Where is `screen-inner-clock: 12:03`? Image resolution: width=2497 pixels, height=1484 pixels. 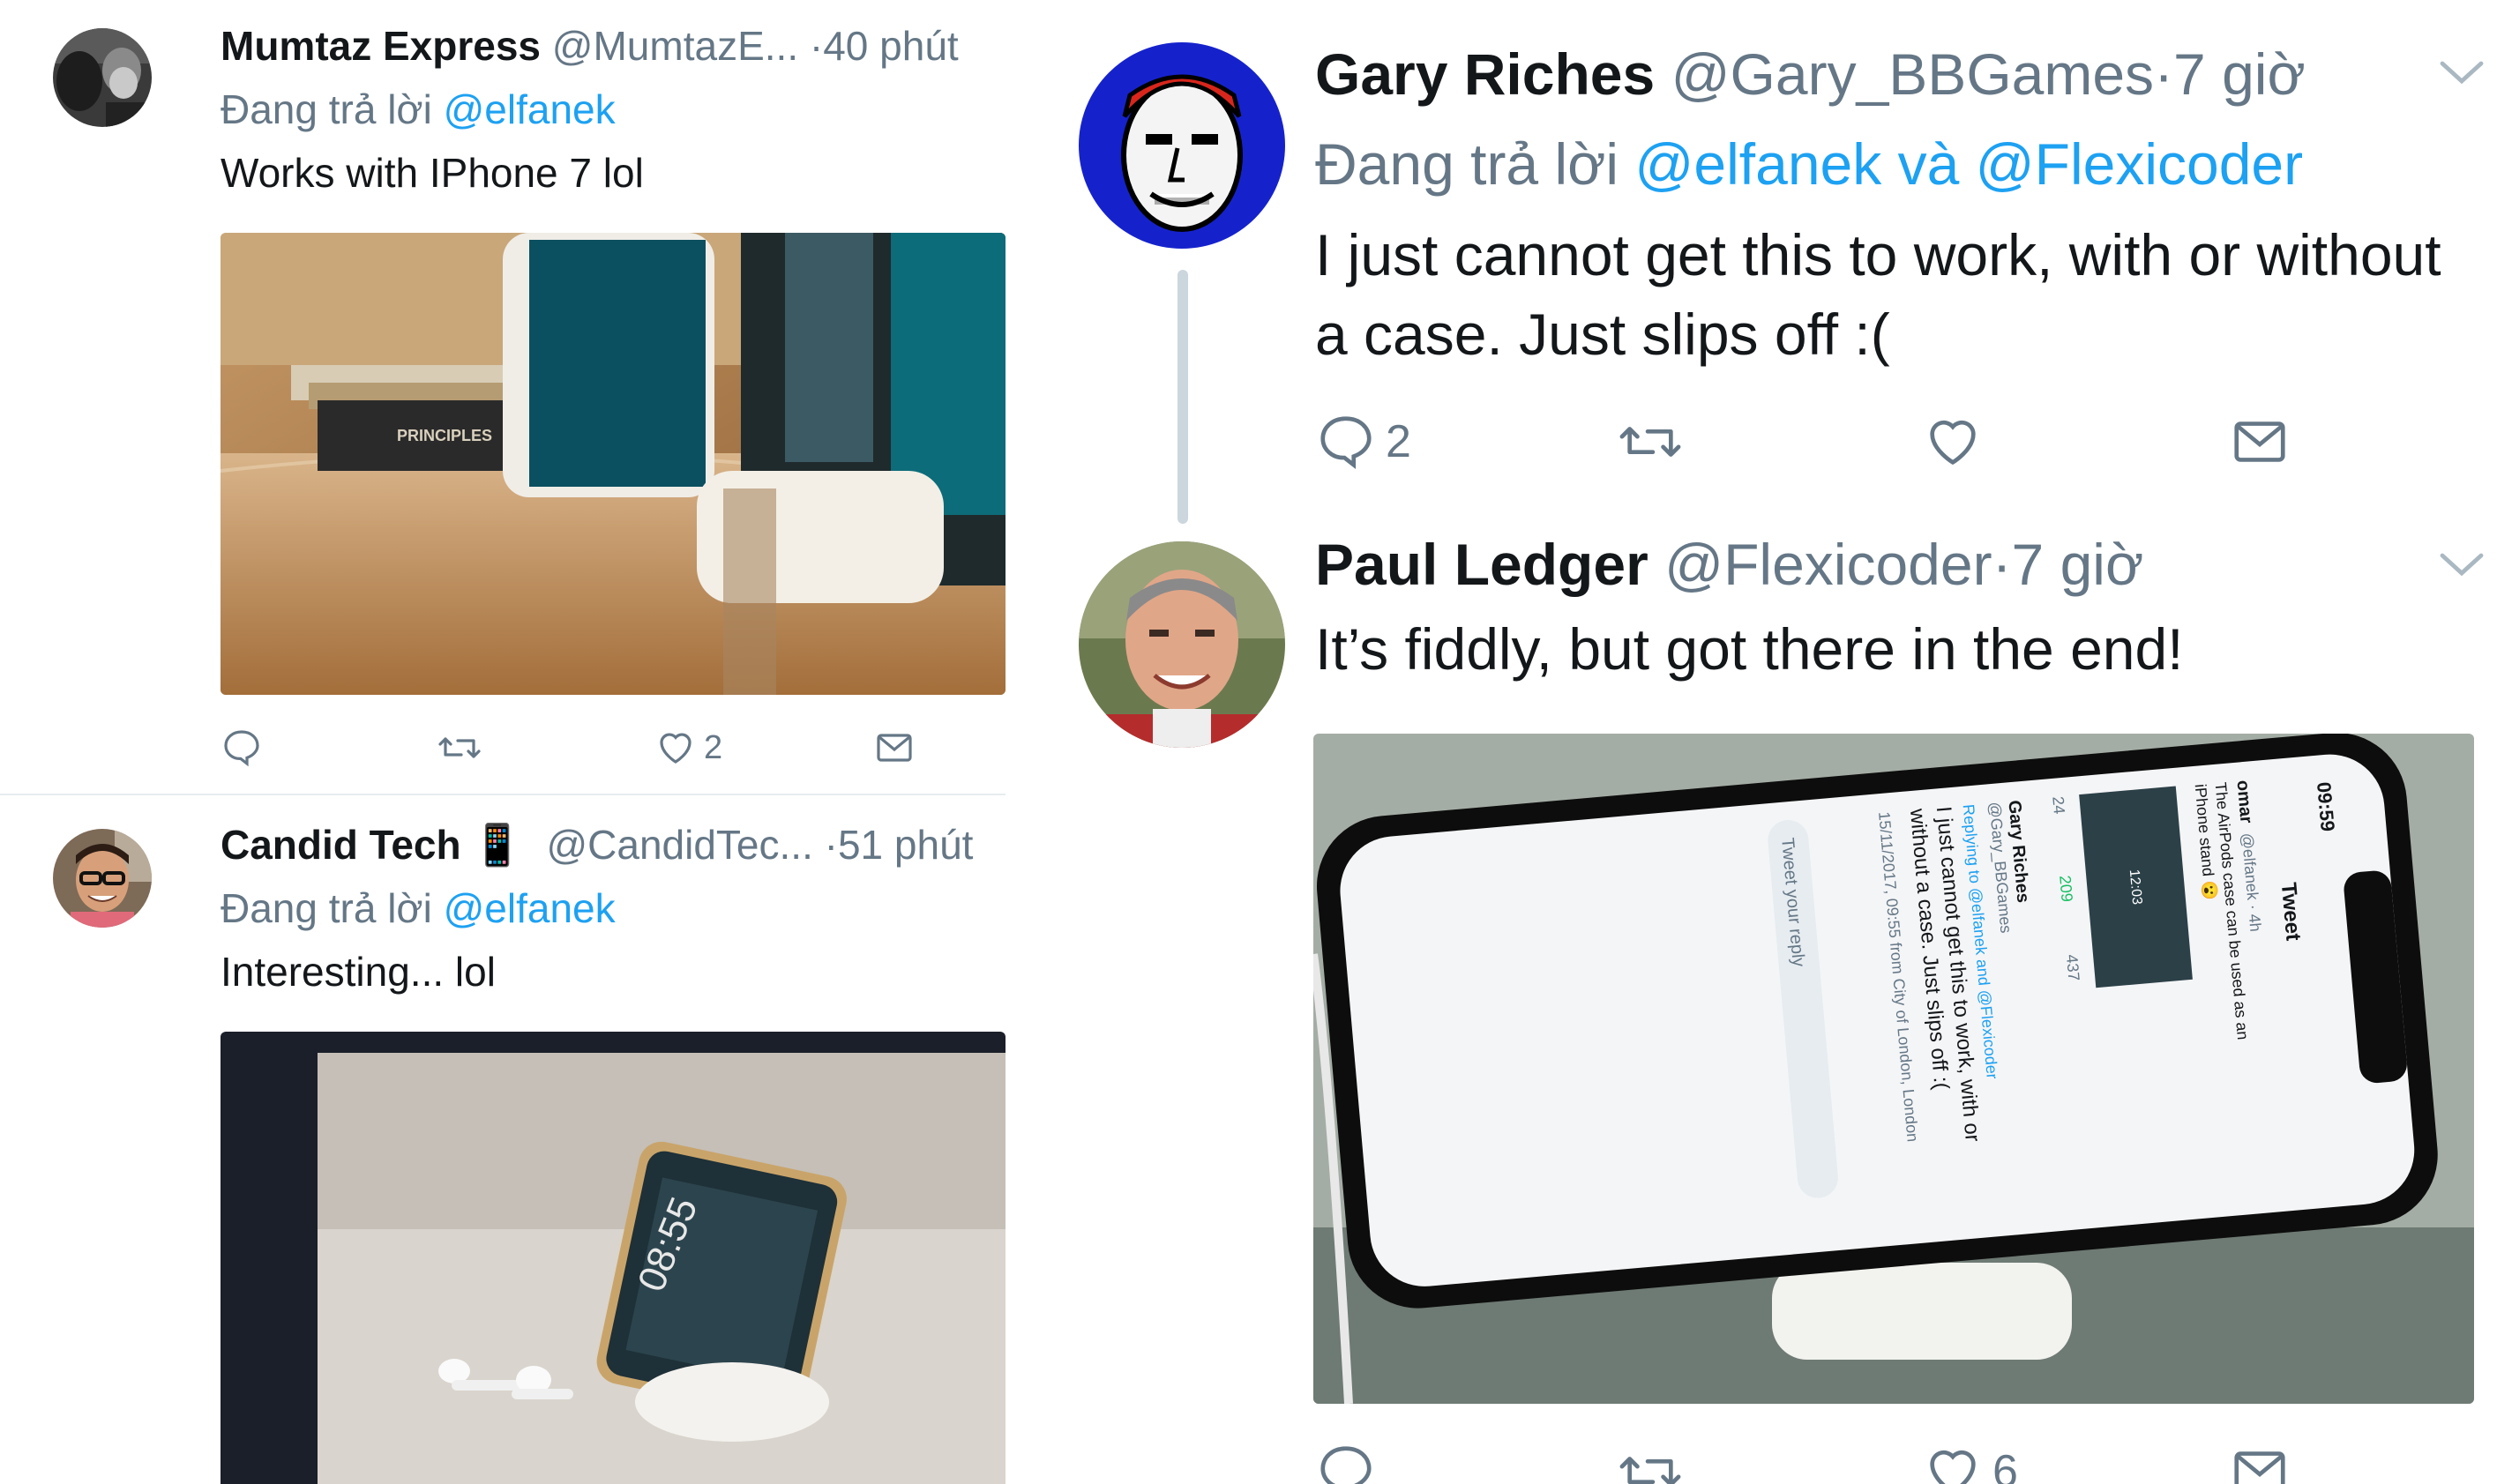 screen-inner-clock: 12:03 is located at coordinates (2135, 887).